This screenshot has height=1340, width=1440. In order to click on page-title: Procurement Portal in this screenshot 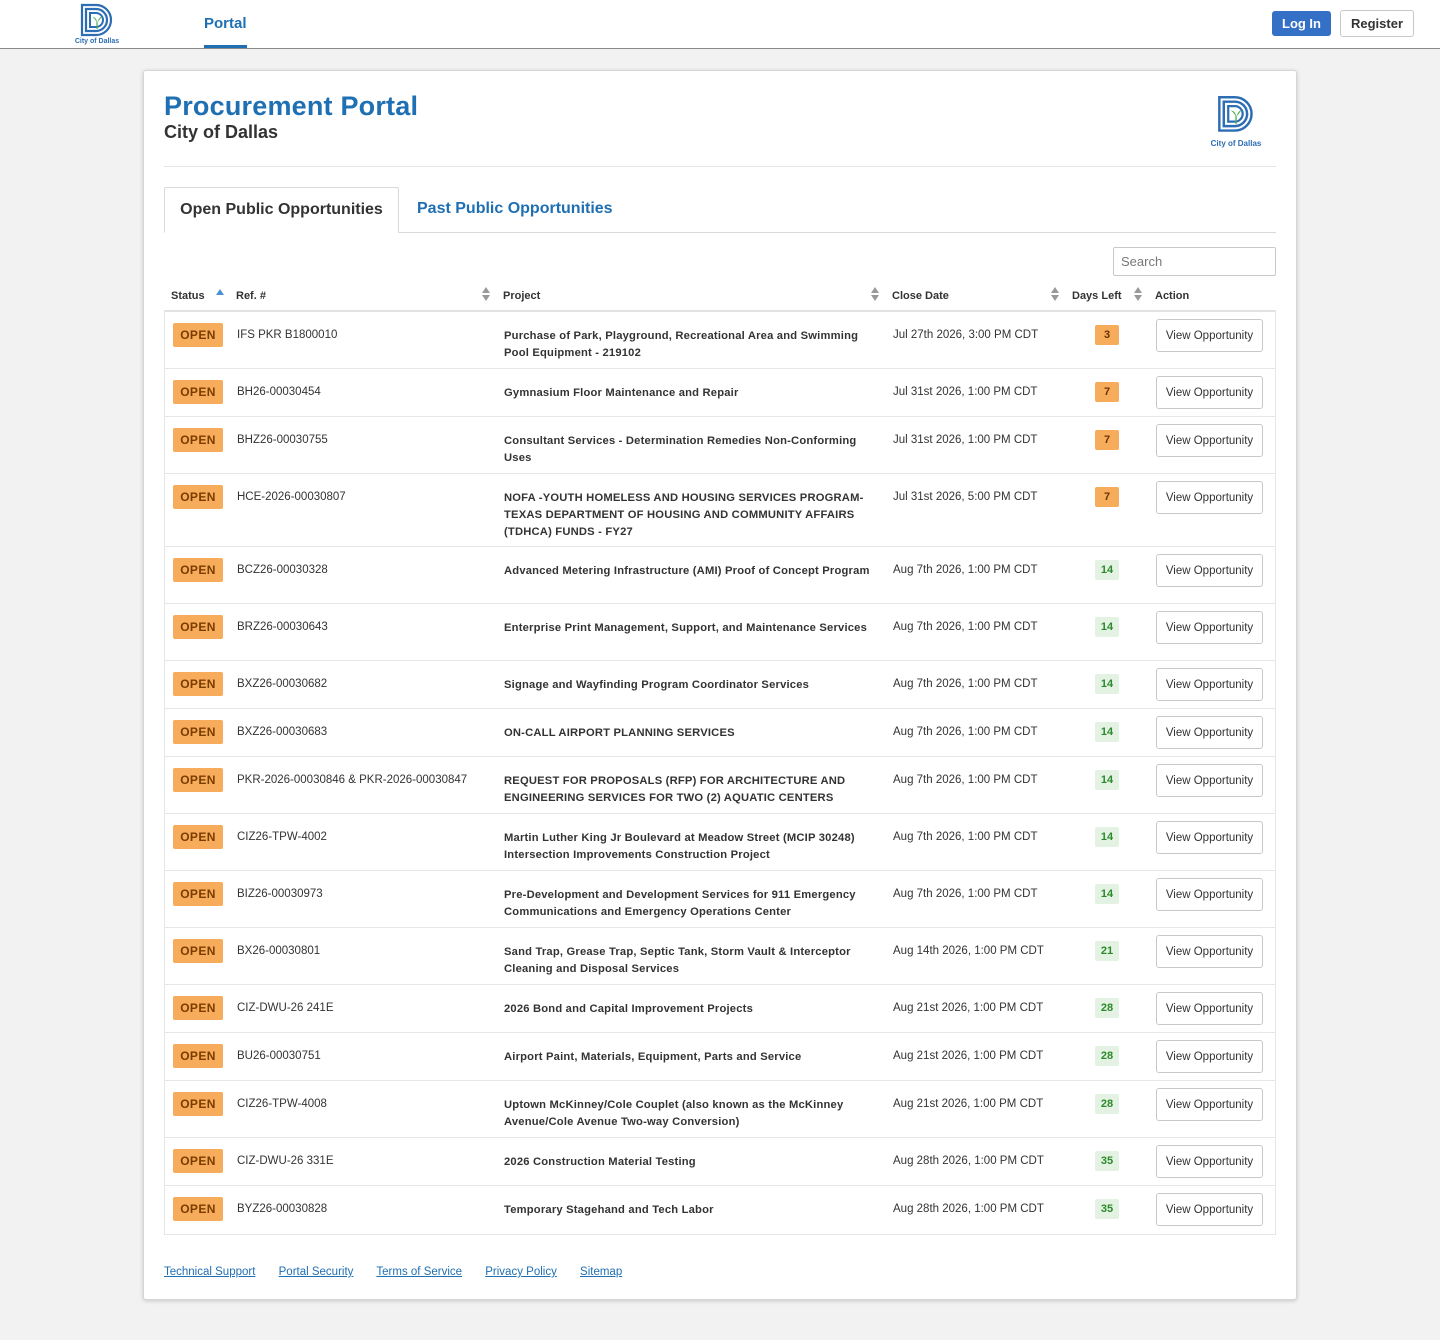, I will do `click(291, 106)`.